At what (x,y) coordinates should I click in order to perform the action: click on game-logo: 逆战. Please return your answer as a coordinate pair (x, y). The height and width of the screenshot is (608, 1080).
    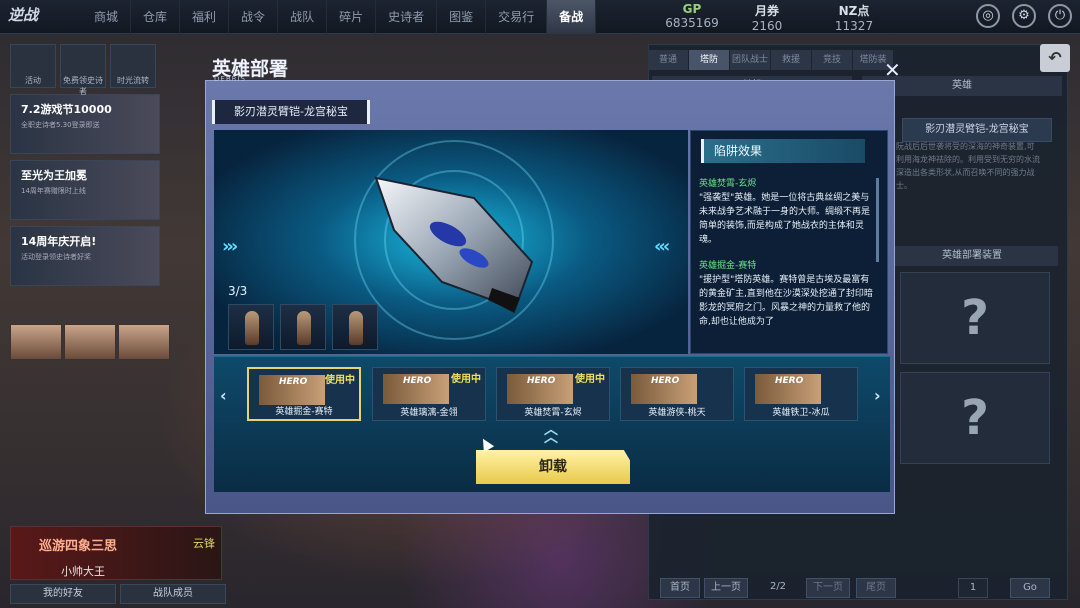
    Looking at the image, I should click on (23, 15).